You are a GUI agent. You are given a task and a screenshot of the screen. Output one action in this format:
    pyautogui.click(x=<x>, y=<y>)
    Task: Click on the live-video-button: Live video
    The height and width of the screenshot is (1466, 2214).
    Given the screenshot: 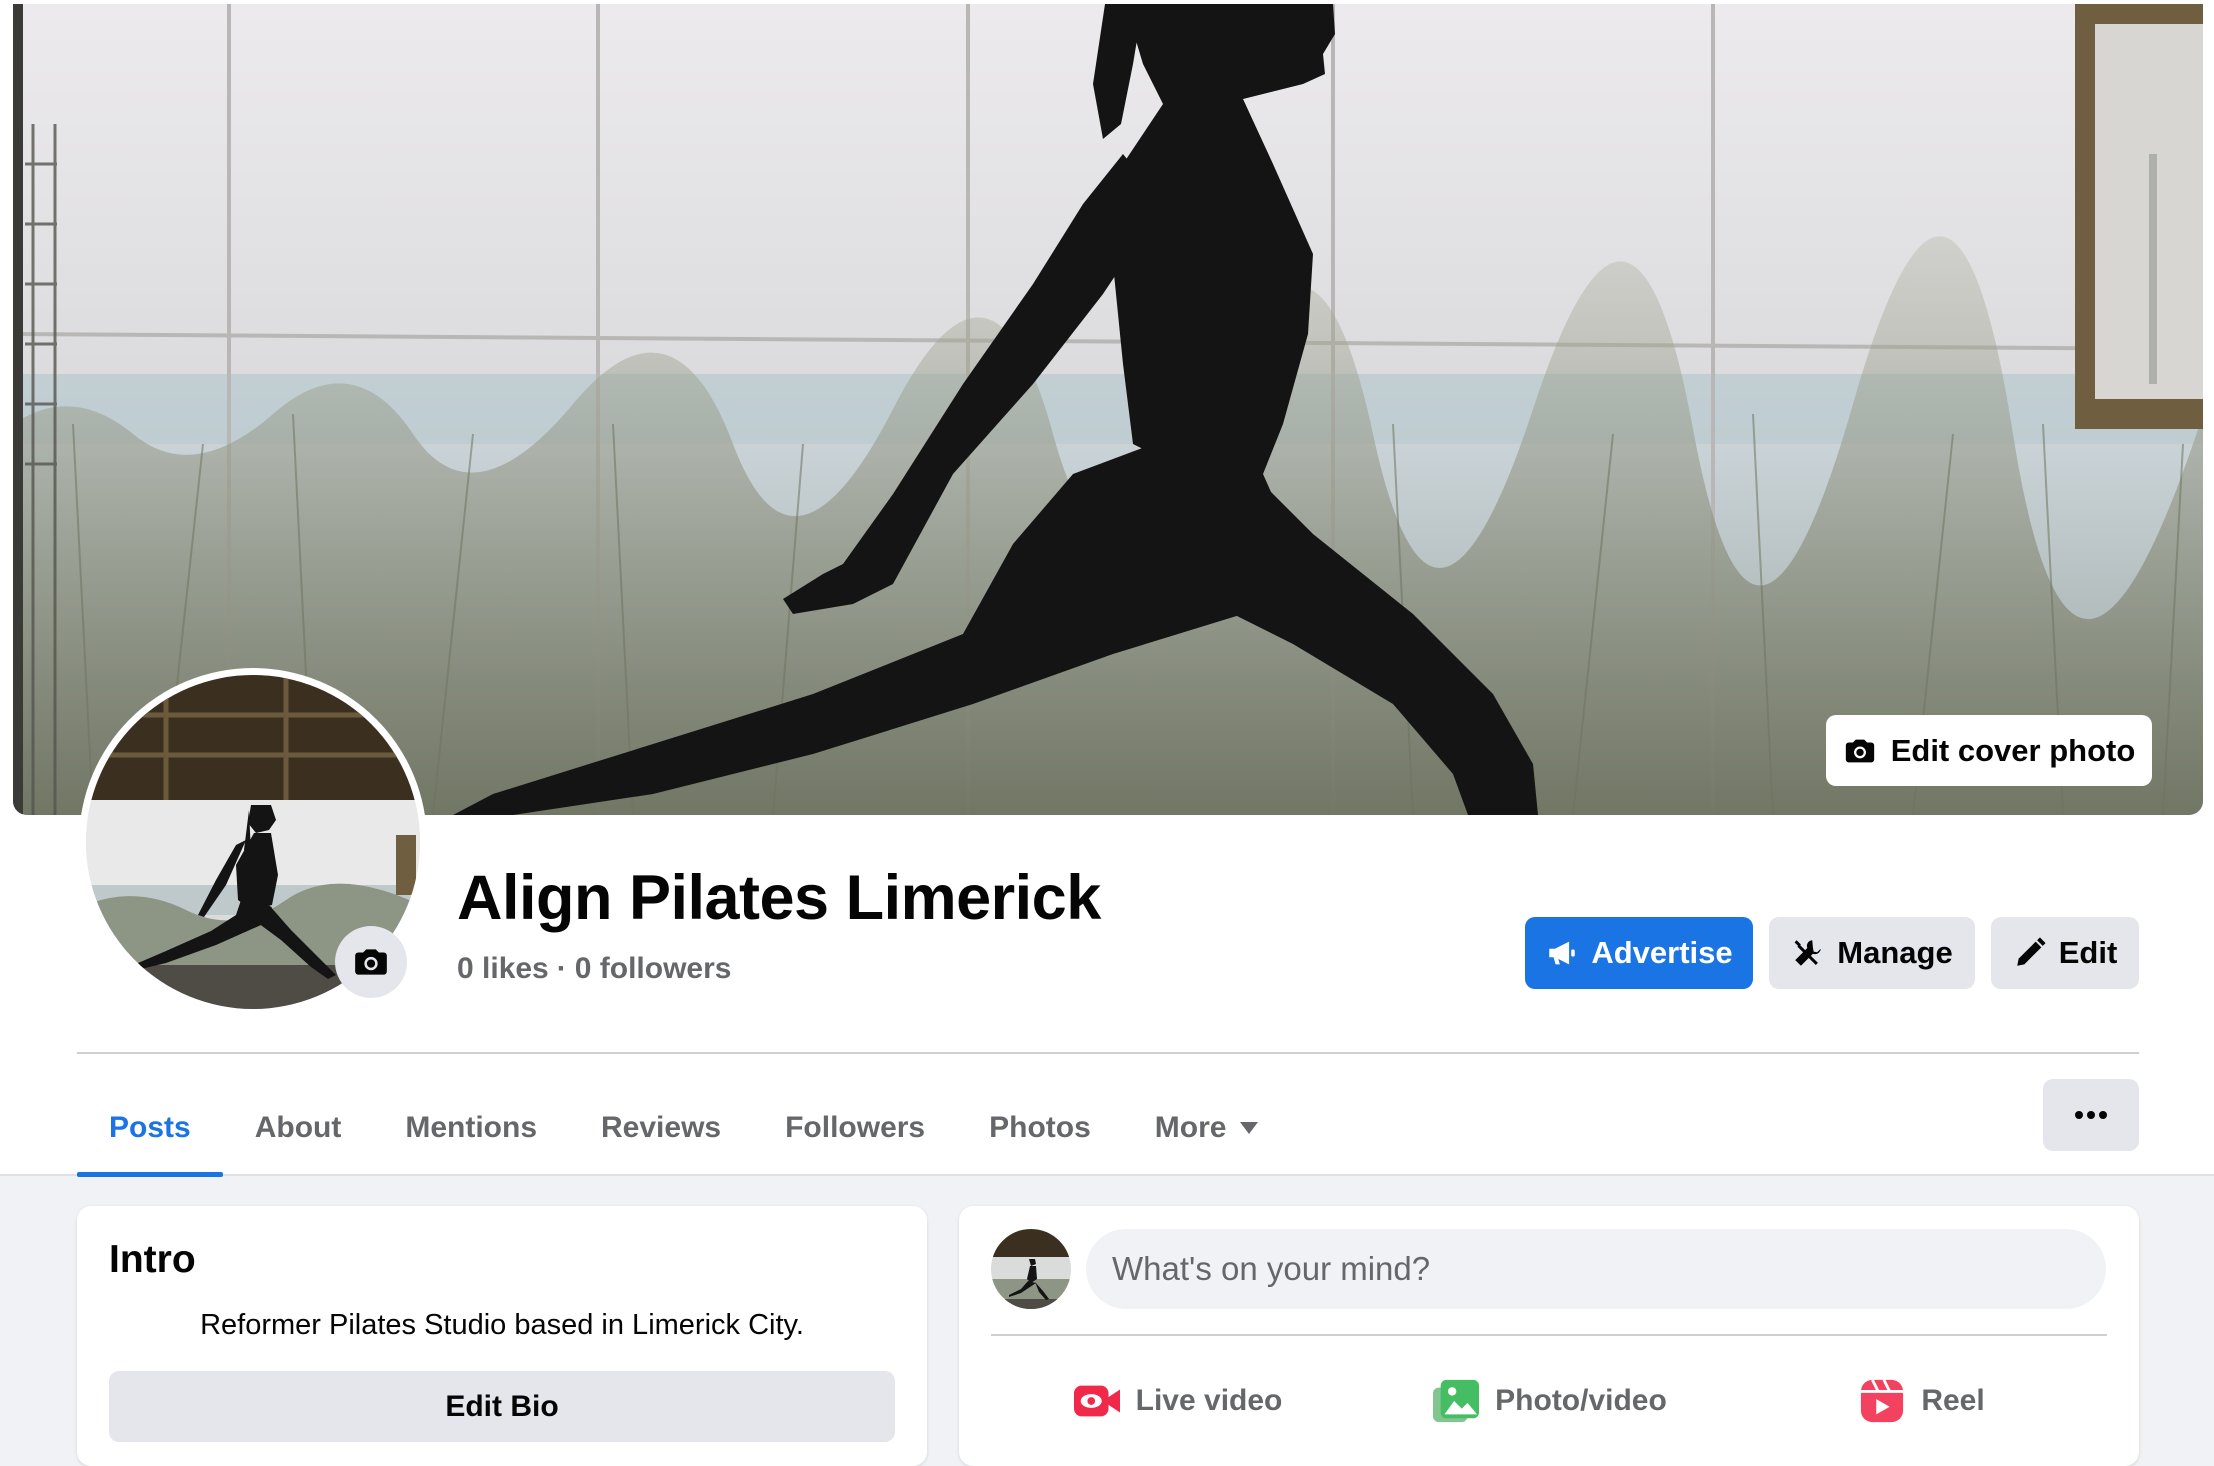 What is the action you would take?
    pyautogui.click(x=1177, y=1401)
    